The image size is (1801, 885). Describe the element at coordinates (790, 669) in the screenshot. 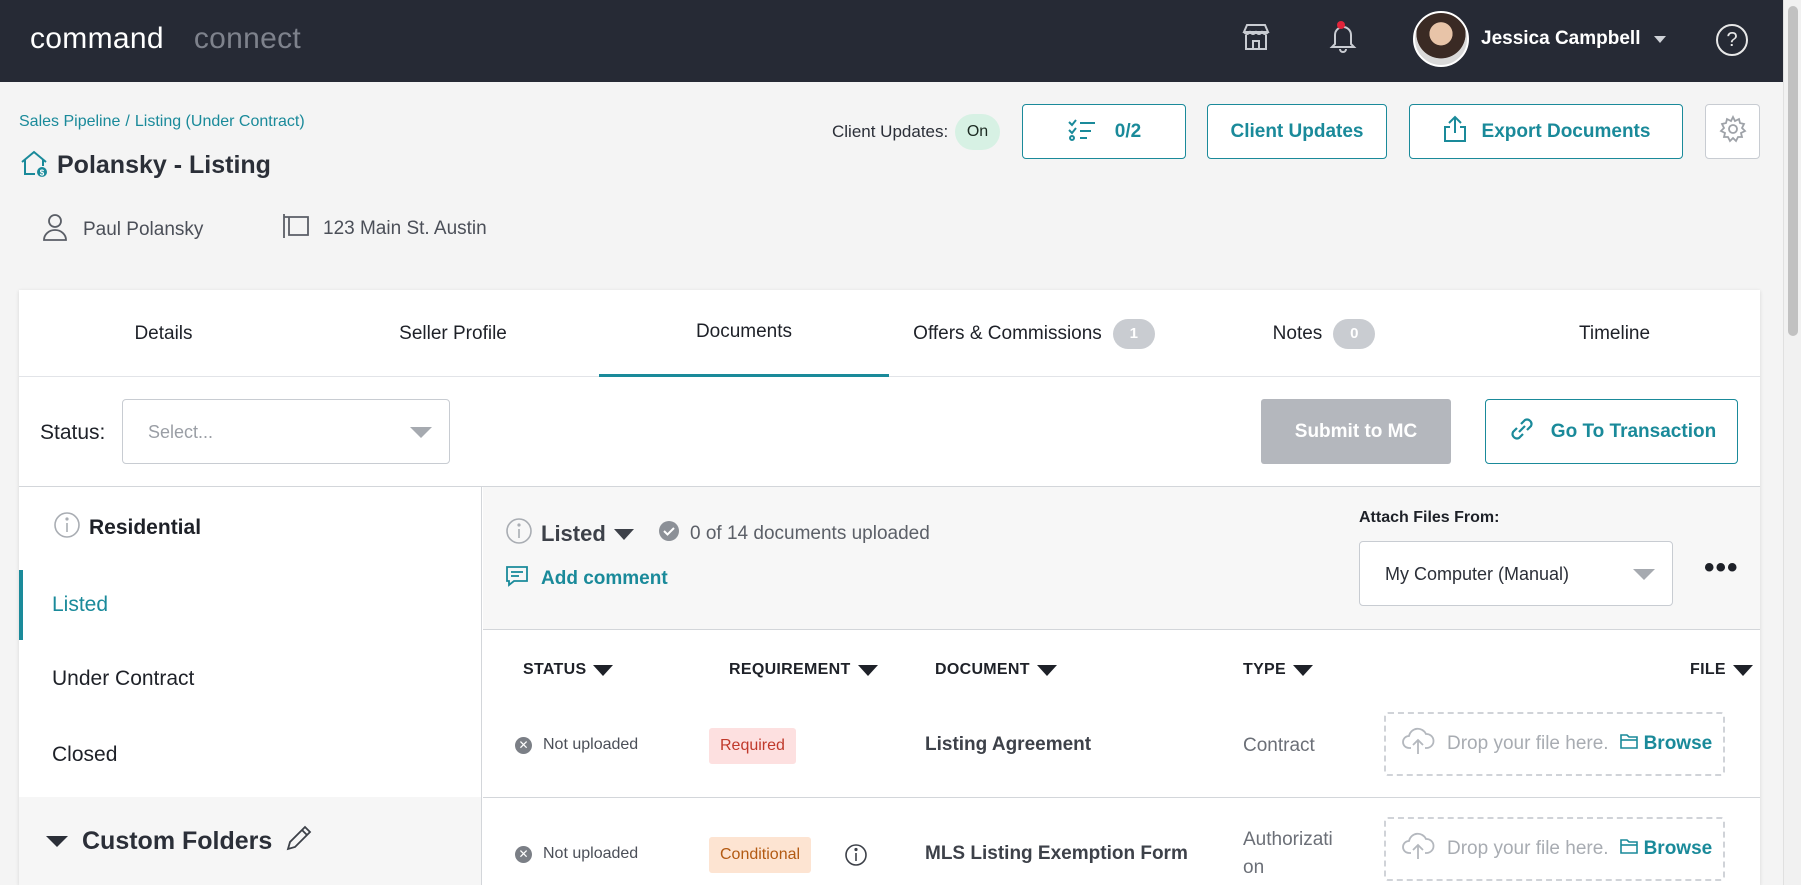

I see `column-label: REQUIREMENT` at that location.